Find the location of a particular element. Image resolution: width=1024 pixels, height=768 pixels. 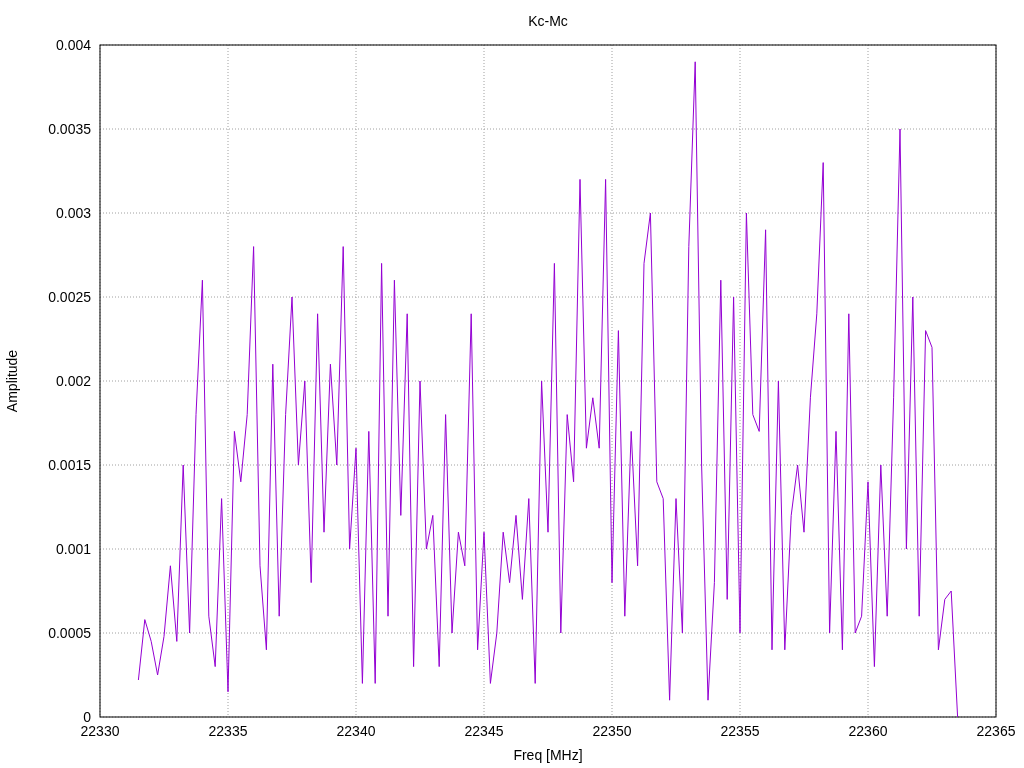

y-tick-label: 0.0005 is located at coordinates (69, 633).